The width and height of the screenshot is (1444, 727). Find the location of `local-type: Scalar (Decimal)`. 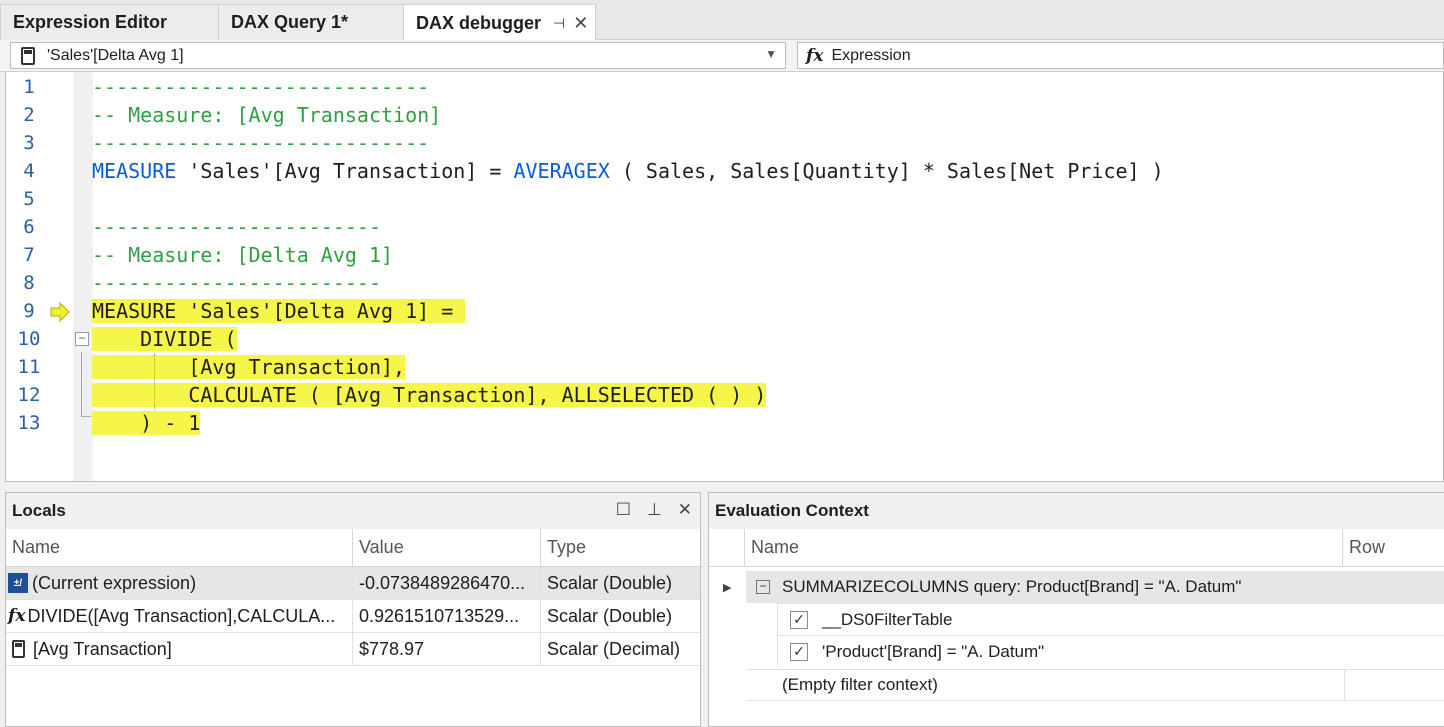

local-type: Scalar (Decimal) is located at coordinates (614, 648).